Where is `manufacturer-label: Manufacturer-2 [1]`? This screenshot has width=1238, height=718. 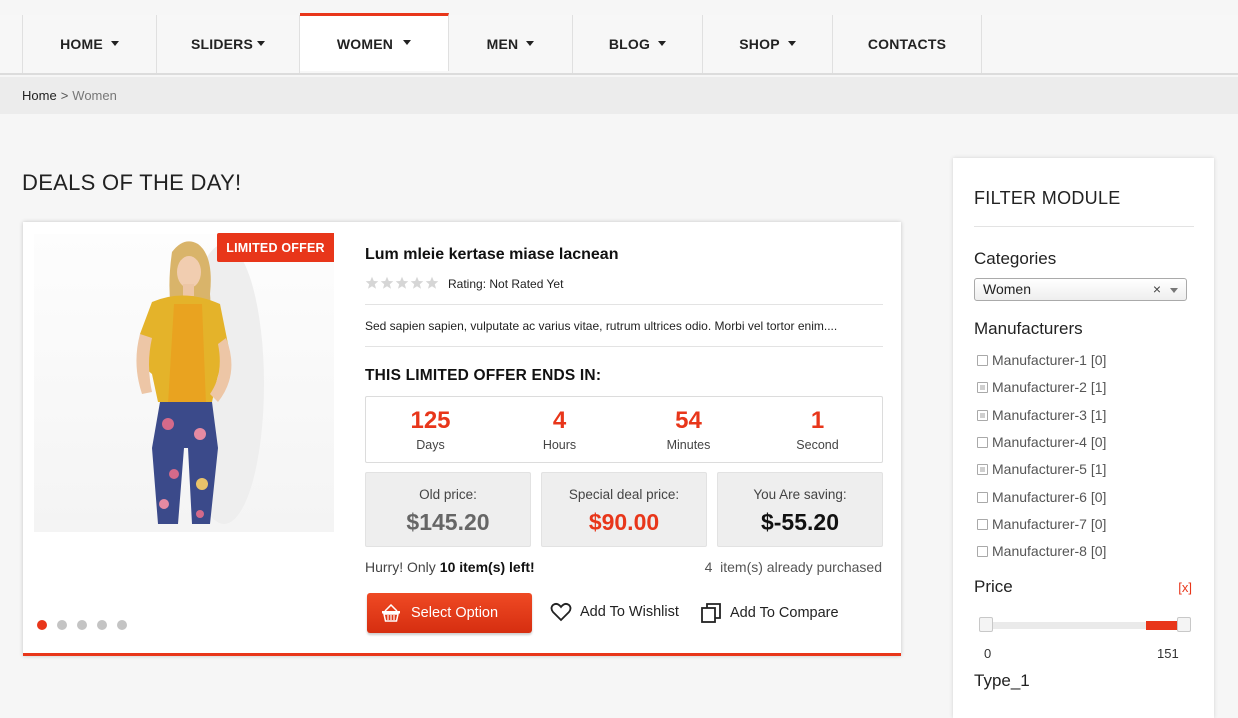 manufacturer-label: Manufacturer-2 [1] is located at coordinates (1049, 387).